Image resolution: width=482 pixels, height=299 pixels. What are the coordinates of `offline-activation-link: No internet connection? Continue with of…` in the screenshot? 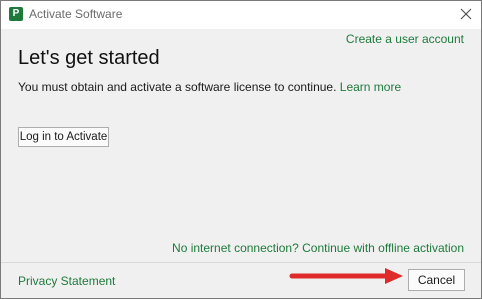 It's located at (318, 248).